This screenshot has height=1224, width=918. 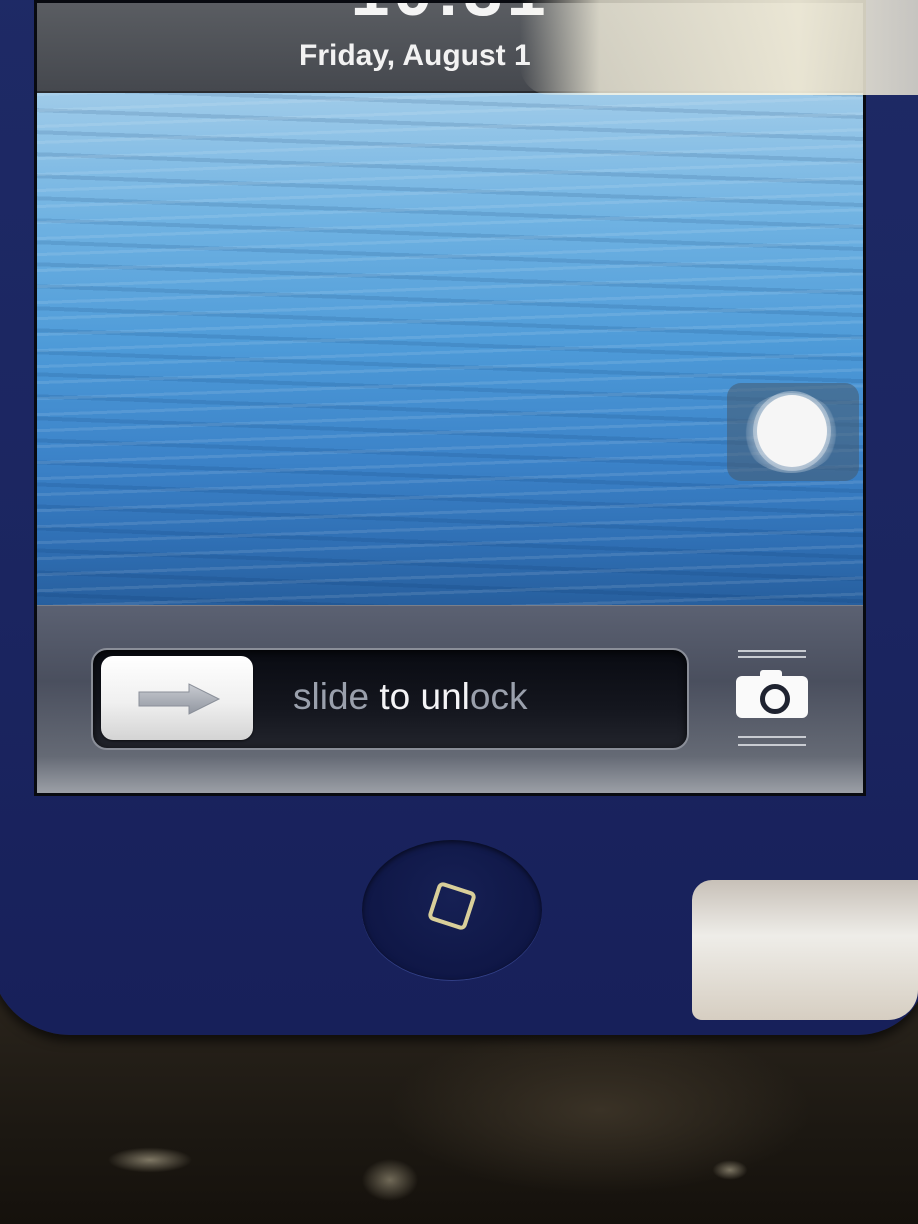 What do you see at coordinates (336, 696) in the screenshot?
I see `slide-text-dim: slide` at bounding box center [336, 696].